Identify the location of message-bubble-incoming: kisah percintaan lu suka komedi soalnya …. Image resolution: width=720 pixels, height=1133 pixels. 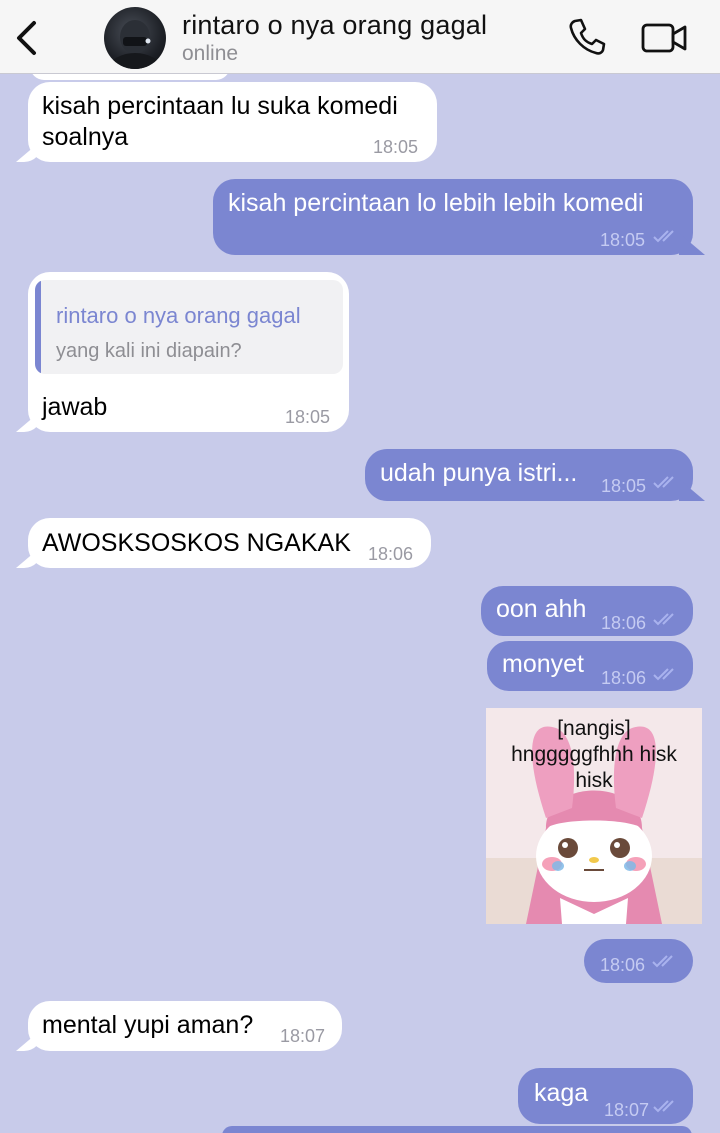
(232, 122).